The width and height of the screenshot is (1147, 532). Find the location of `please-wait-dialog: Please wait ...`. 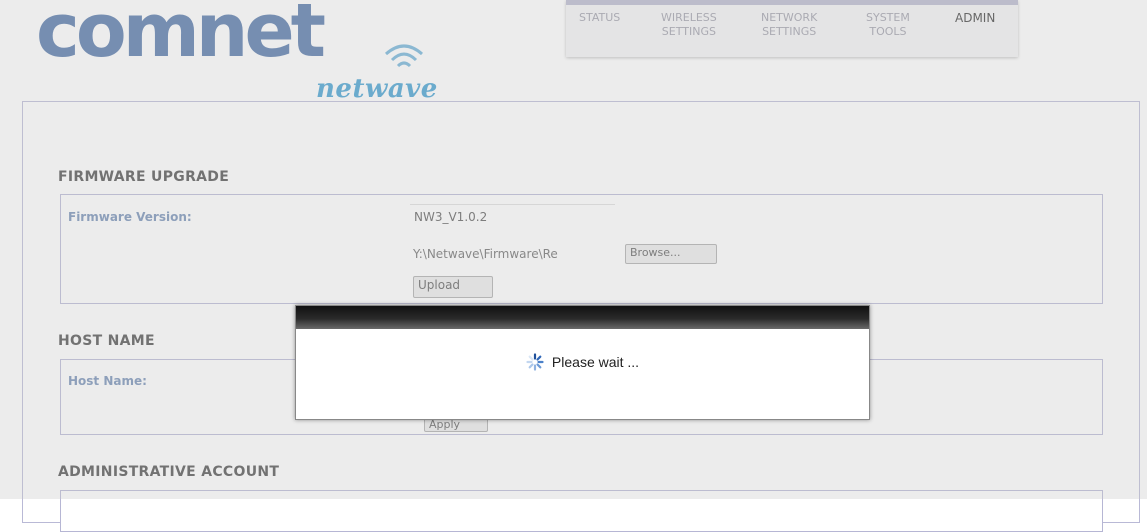

please-wait-dialog: Please wait ... is located at coordinates (582, 362).